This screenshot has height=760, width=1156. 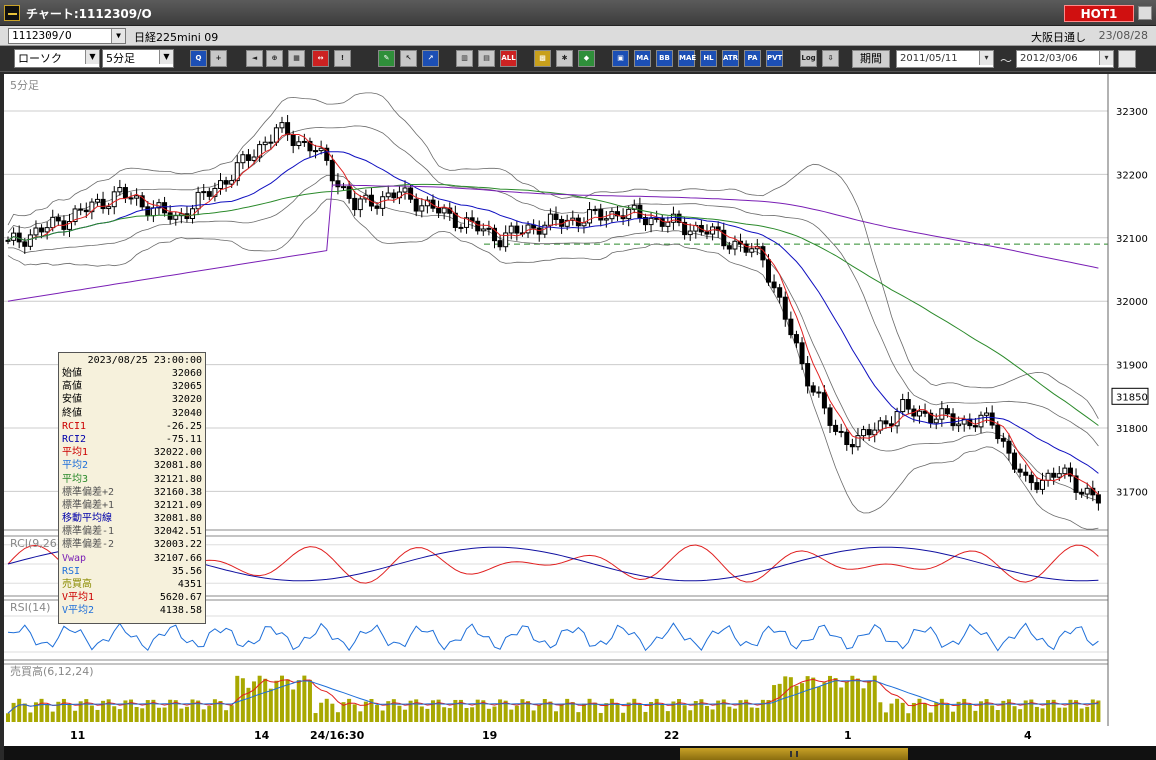 What do you see at coordinates (486, 58) in the screenshot?
I see `bar-tool-icon: ▤` at bounding box center [486, 58].